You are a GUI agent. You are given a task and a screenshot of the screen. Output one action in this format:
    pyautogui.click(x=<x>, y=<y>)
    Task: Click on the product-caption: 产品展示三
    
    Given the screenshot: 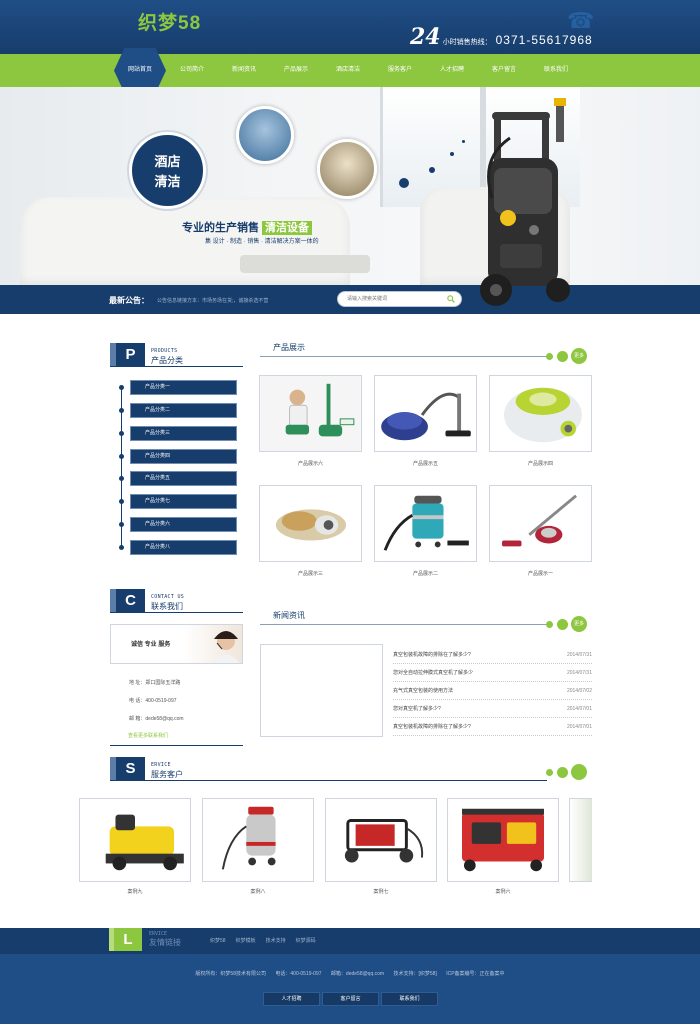 What is the action you would take?
    pyautogui.click(x=310, y=573)
    